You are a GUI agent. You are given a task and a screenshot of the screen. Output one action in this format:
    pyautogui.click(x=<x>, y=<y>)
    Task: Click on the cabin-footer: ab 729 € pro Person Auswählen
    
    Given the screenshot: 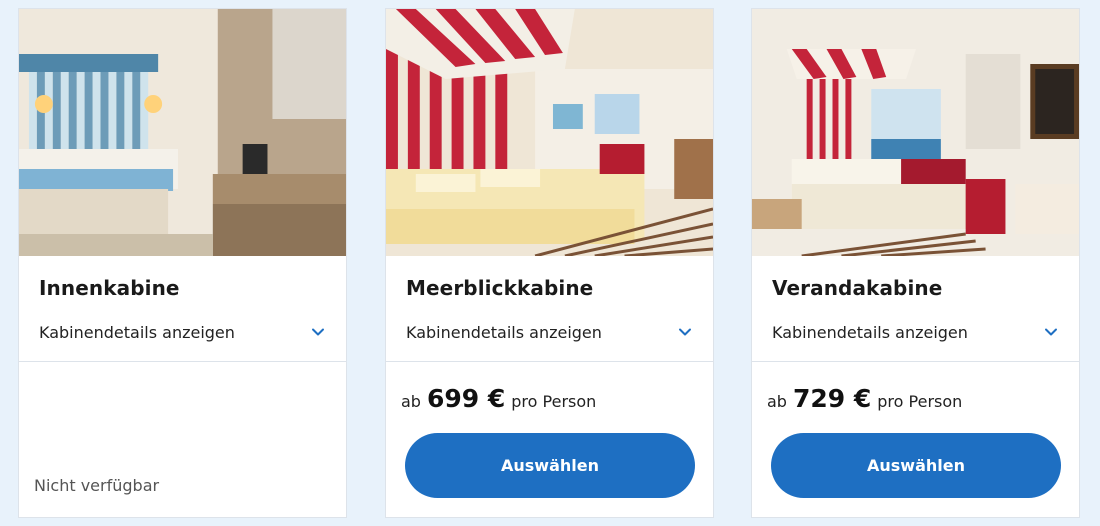 What is the action you would take?
    pyautogui.click(x=915, y=439)
    